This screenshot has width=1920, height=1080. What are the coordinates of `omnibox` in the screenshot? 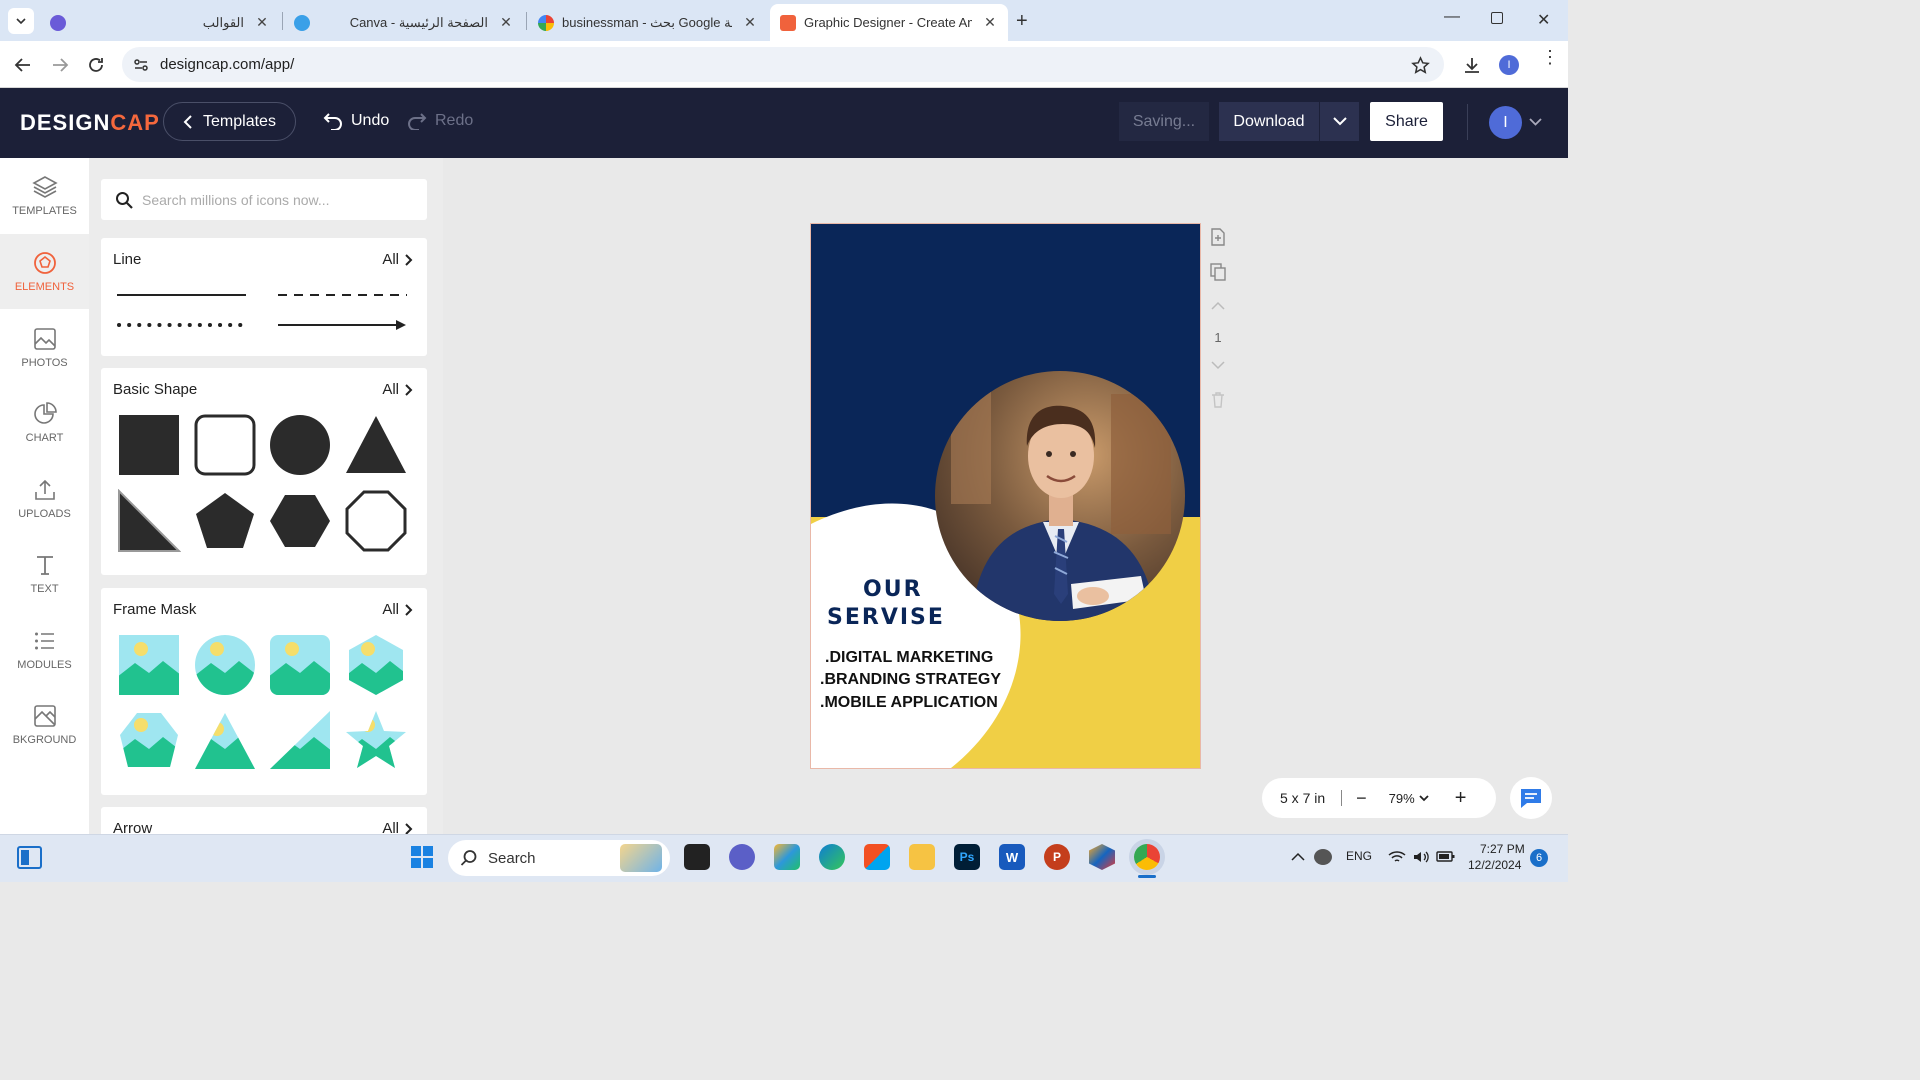 It's located at (783, 64).